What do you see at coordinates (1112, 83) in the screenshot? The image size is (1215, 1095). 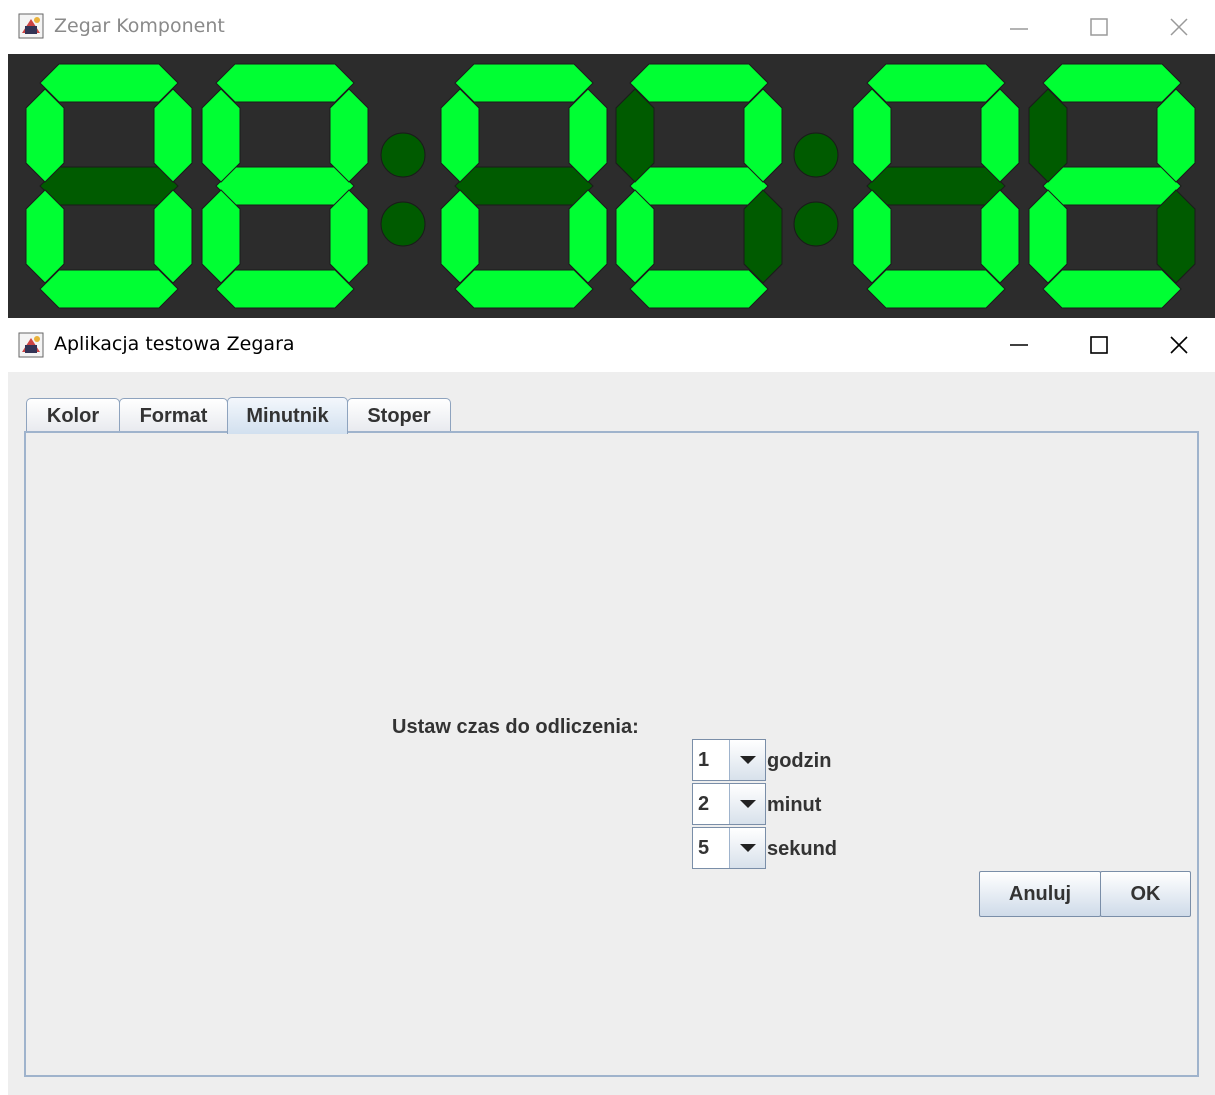 I see `digit-6-segment-a` at bounding box center [1112, 83].